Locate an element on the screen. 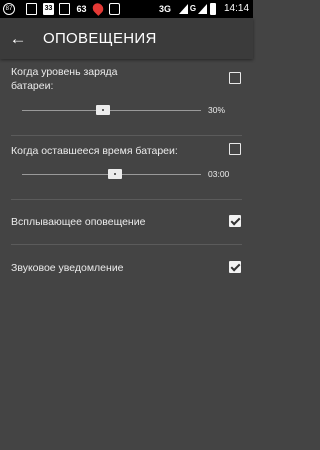  status-time: 14:14 is located at coordinates (237, 8).